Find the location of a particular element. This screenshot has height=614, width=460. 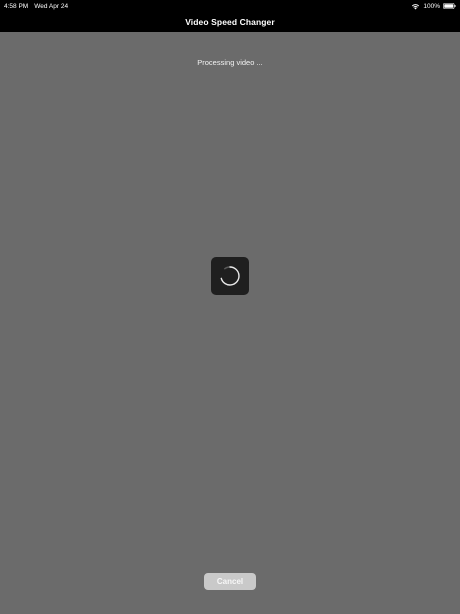

loading-indicator is located at coordinates (230, 276).